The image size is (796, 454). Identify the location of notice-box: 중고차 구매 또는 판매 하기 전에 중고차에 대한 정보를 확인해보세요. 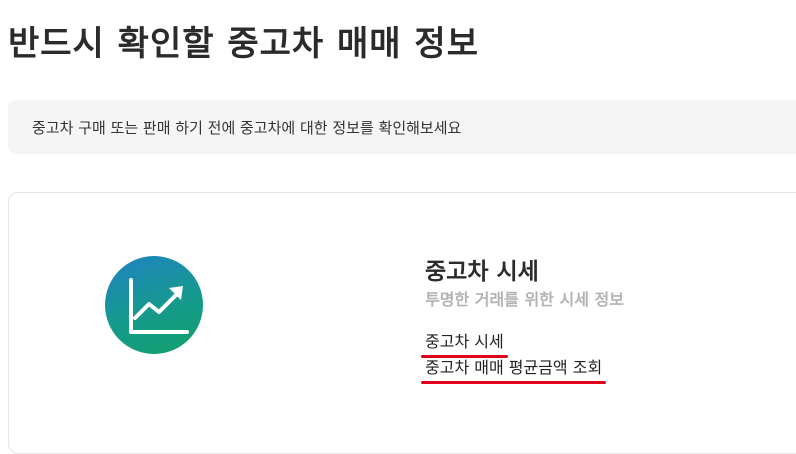
(402, 127).